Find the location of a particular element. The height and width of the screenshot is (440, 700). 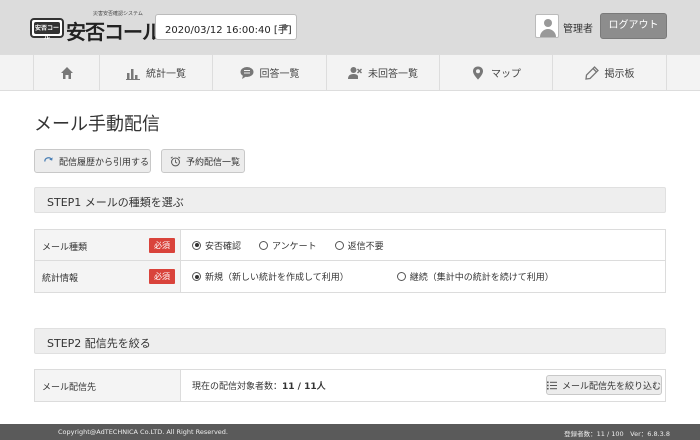

nav-item-home is located at coordinates (66, 72).